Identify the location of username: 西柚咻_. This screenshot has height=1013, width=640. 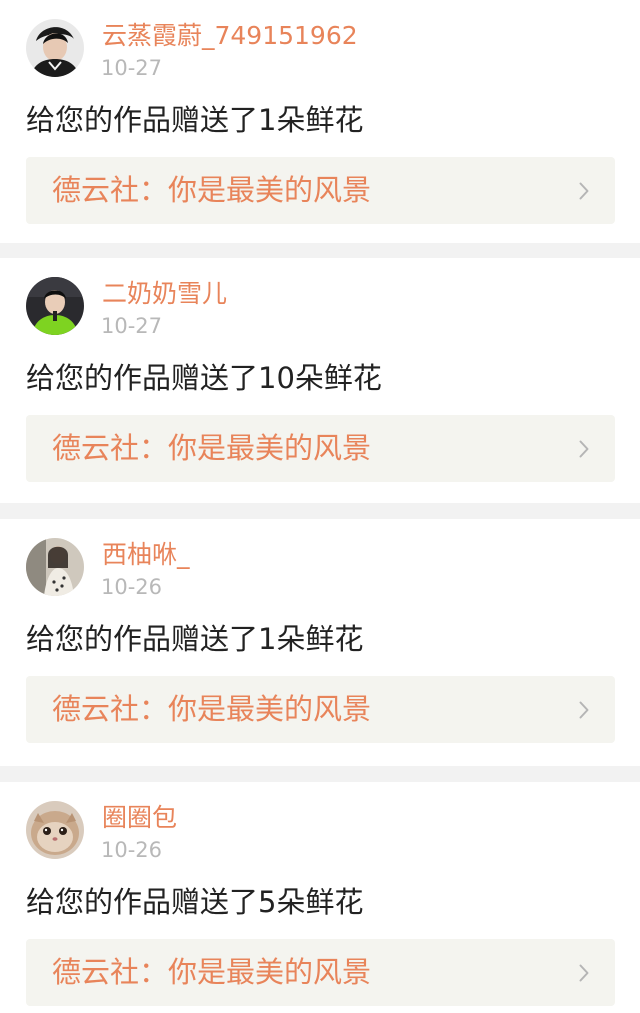
(146, 555).